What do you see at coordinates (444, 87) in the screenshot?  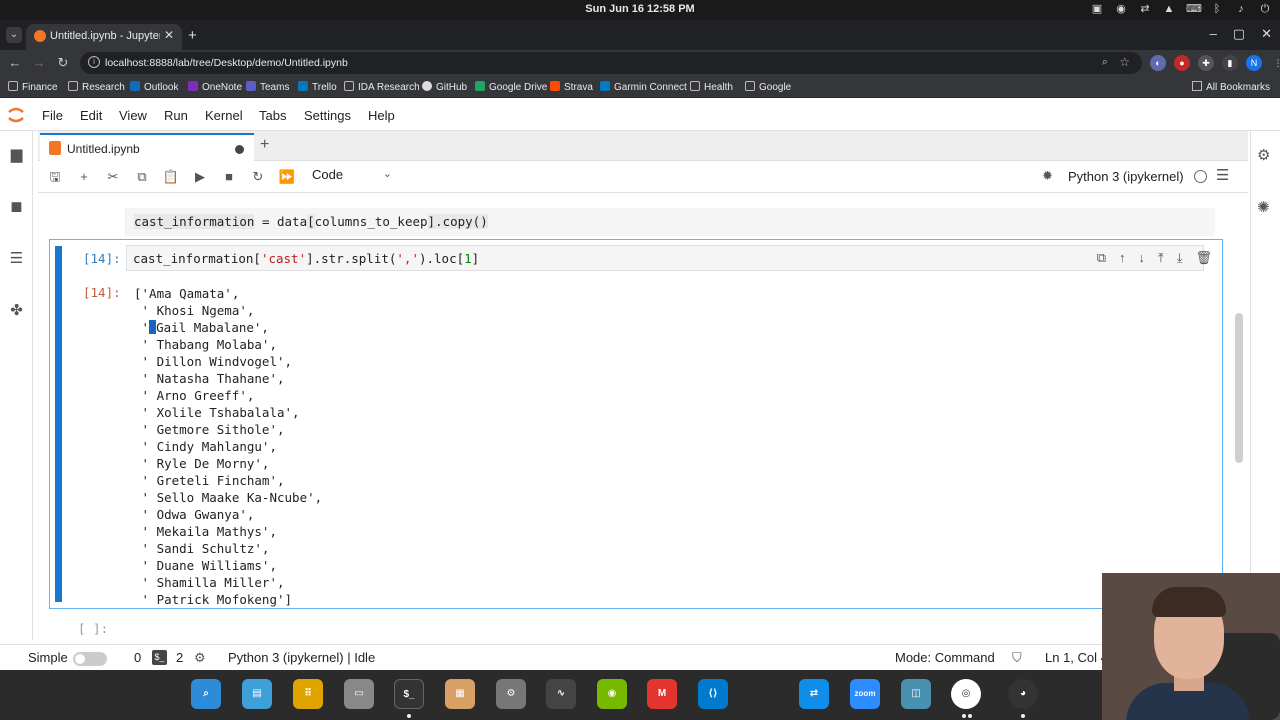 I see `bookmark-github: GitHub` at bounding box center [444, 87].